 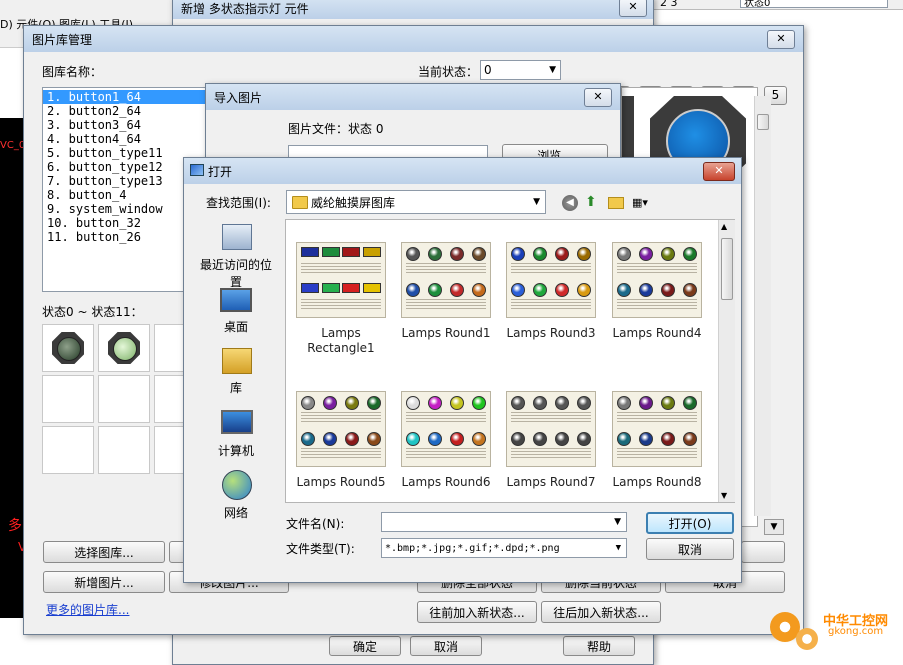 I want to click on new-folder-icon, so click(x=616, y=203).